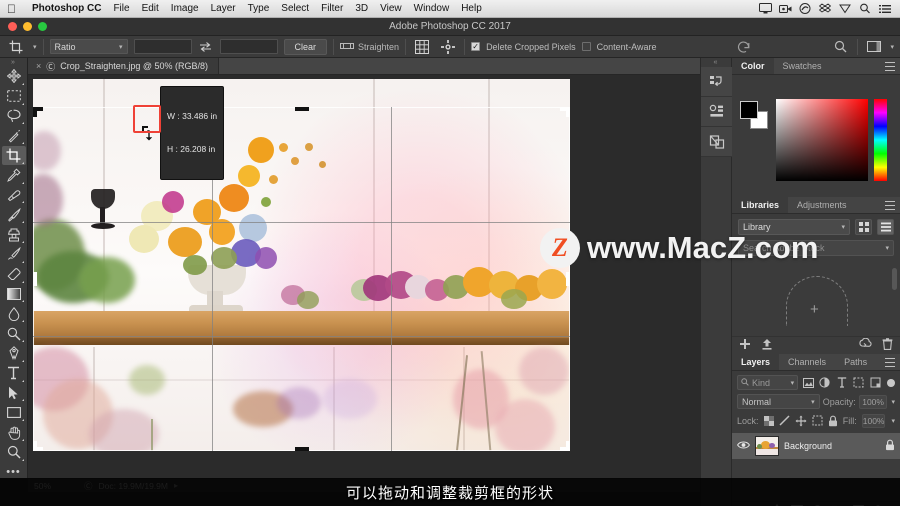 The height and width of the screenshot is (506, 900). Describe the element at coordinates (817, 420) in the screenshot. I see `lock-artboard-icon` at that location.